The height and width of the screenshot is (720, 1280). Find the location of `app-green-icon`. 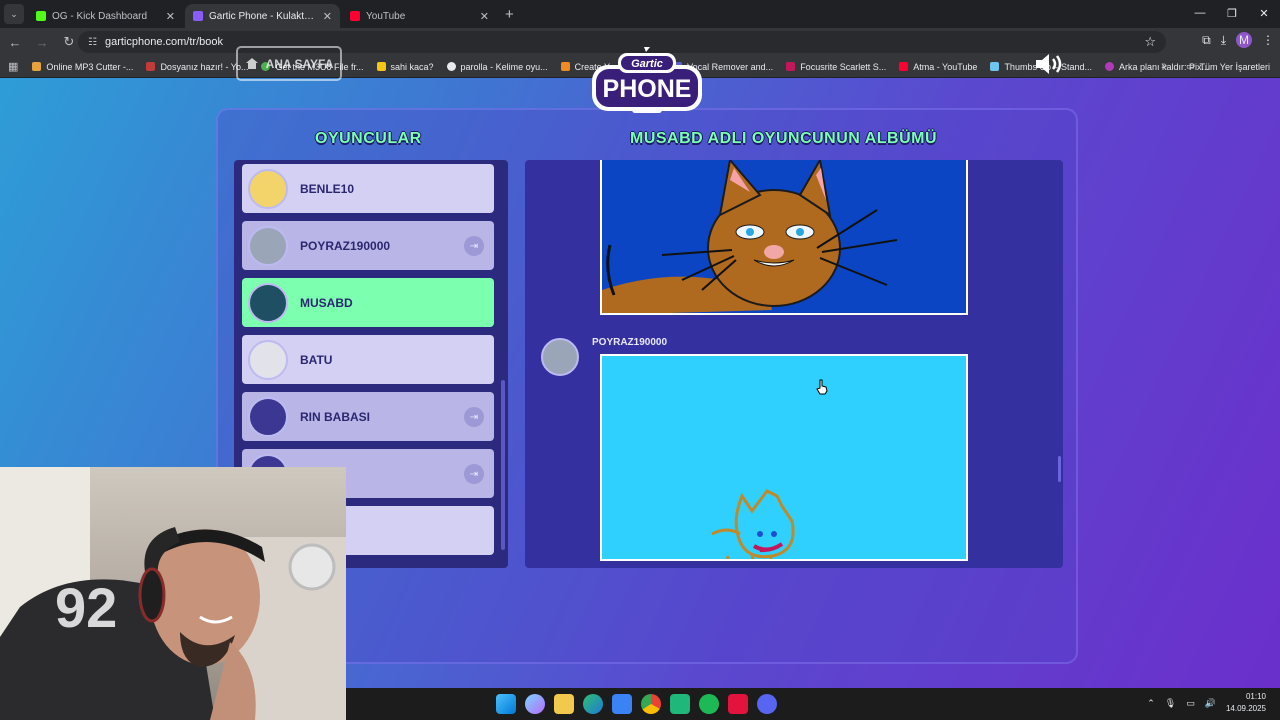

app-green-icon is located at coordinates (680, 704).